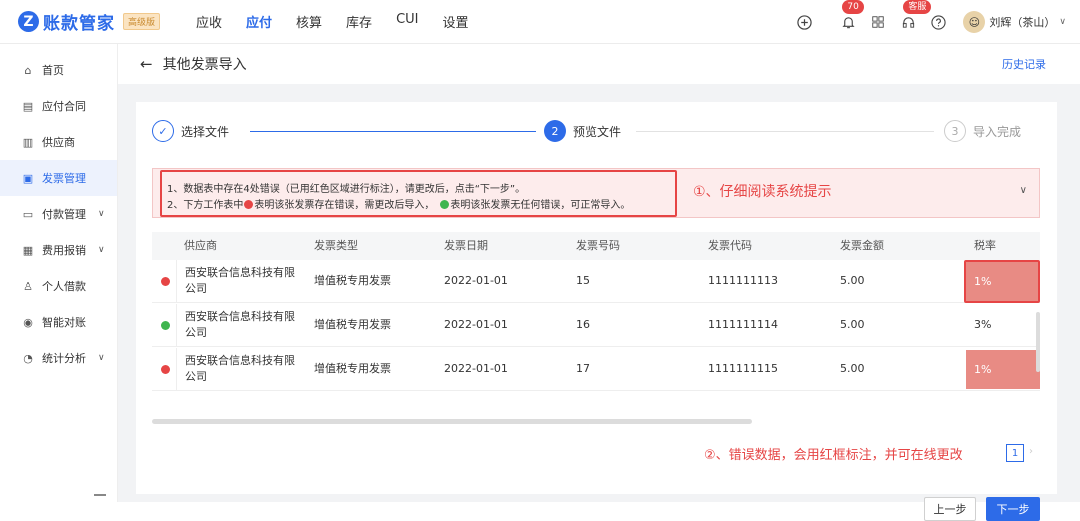 The height and width of the screenshot is (521, 1080). I want to click on sidebar-item-1: ▤ 应付合同, so click(58, 106).